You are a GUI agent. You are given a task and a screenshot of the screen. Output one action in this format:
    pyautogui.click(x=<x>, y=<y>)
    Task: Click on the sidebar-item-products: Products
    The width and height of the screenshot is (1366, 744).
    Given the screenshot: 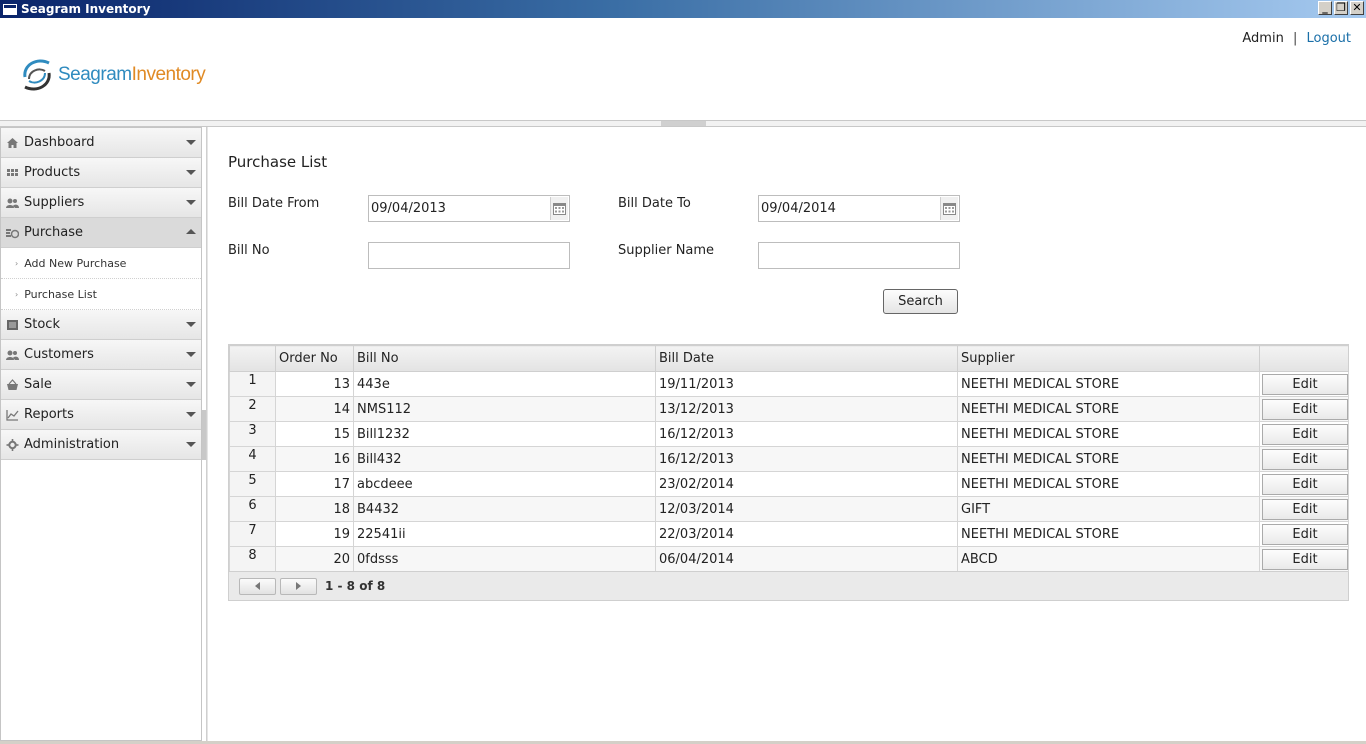 What is the action you would take?
    pyautogui.click(x=101, y=173)
    